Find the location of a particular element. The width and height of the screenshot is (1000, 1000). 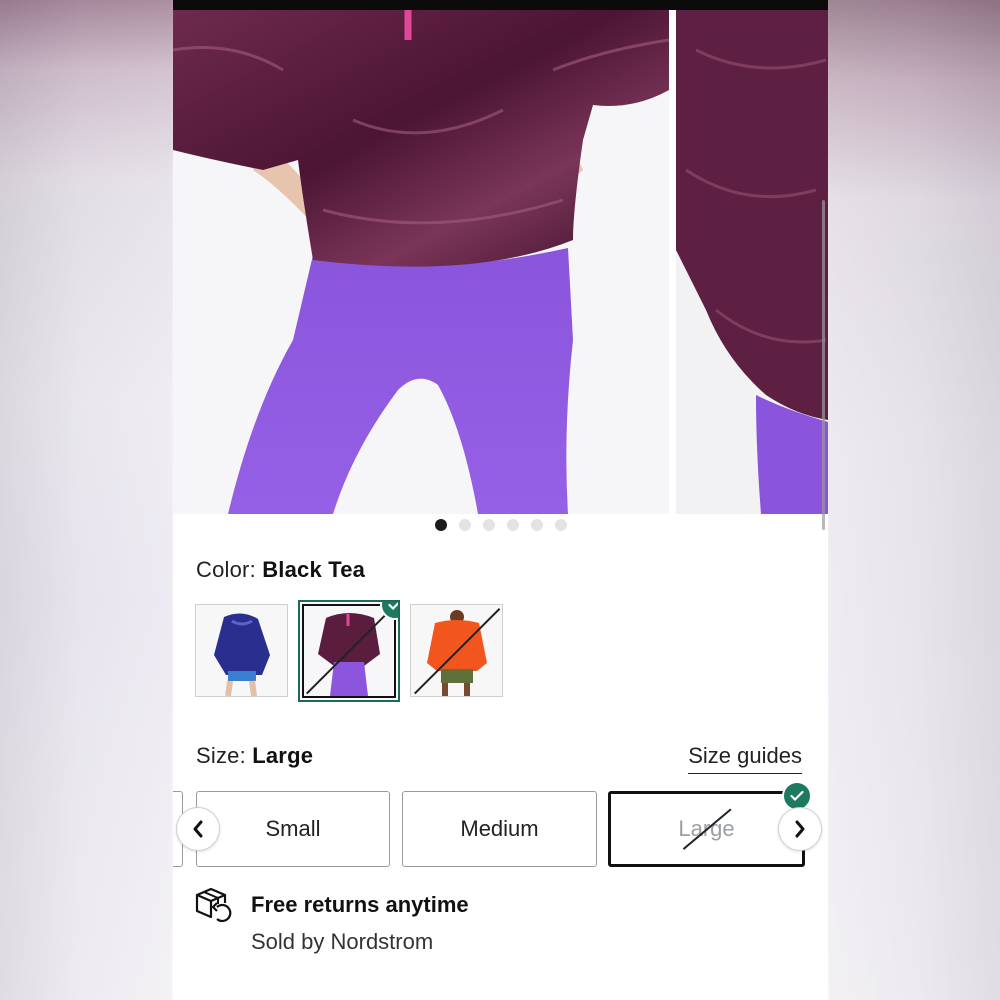

returns-title: Free returns anytime is located at coordinates (360, 904).